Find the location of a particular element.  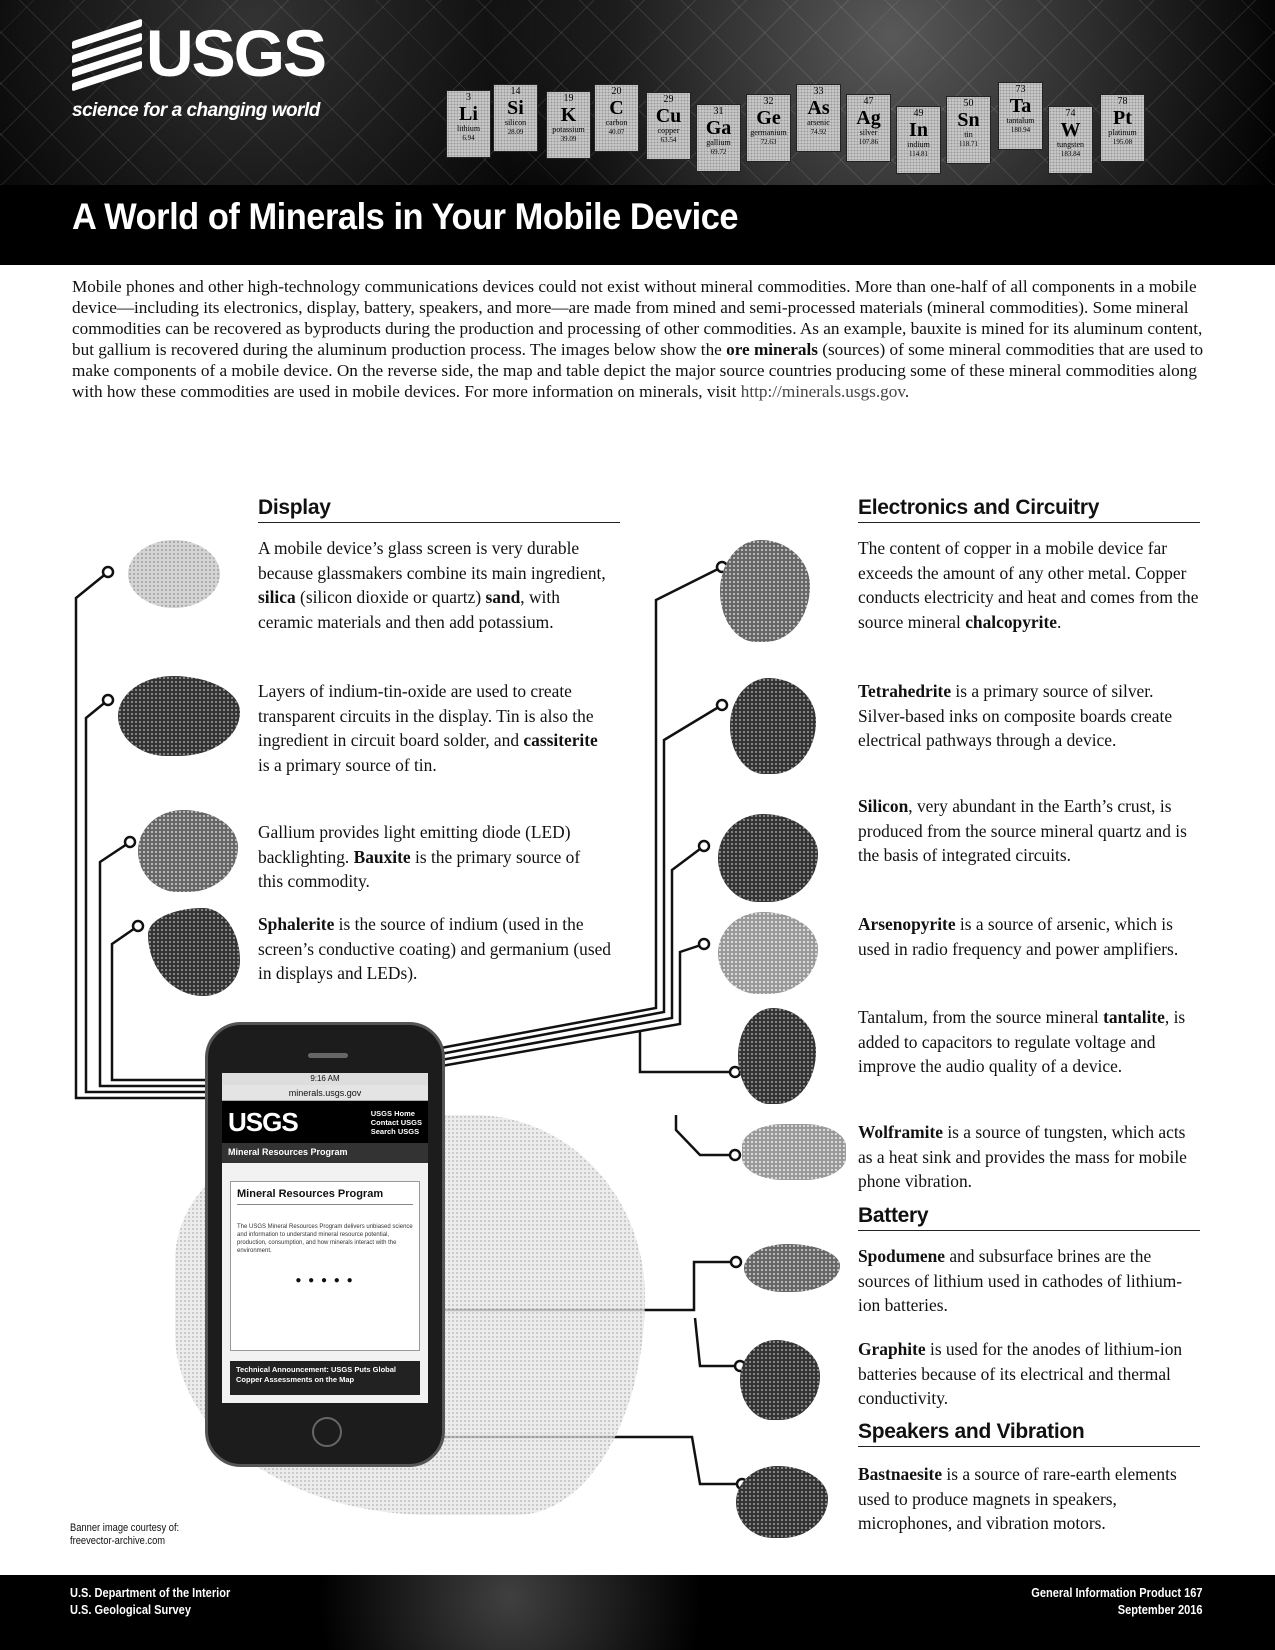

phone-speaker is located at coordinates (328, 1055).